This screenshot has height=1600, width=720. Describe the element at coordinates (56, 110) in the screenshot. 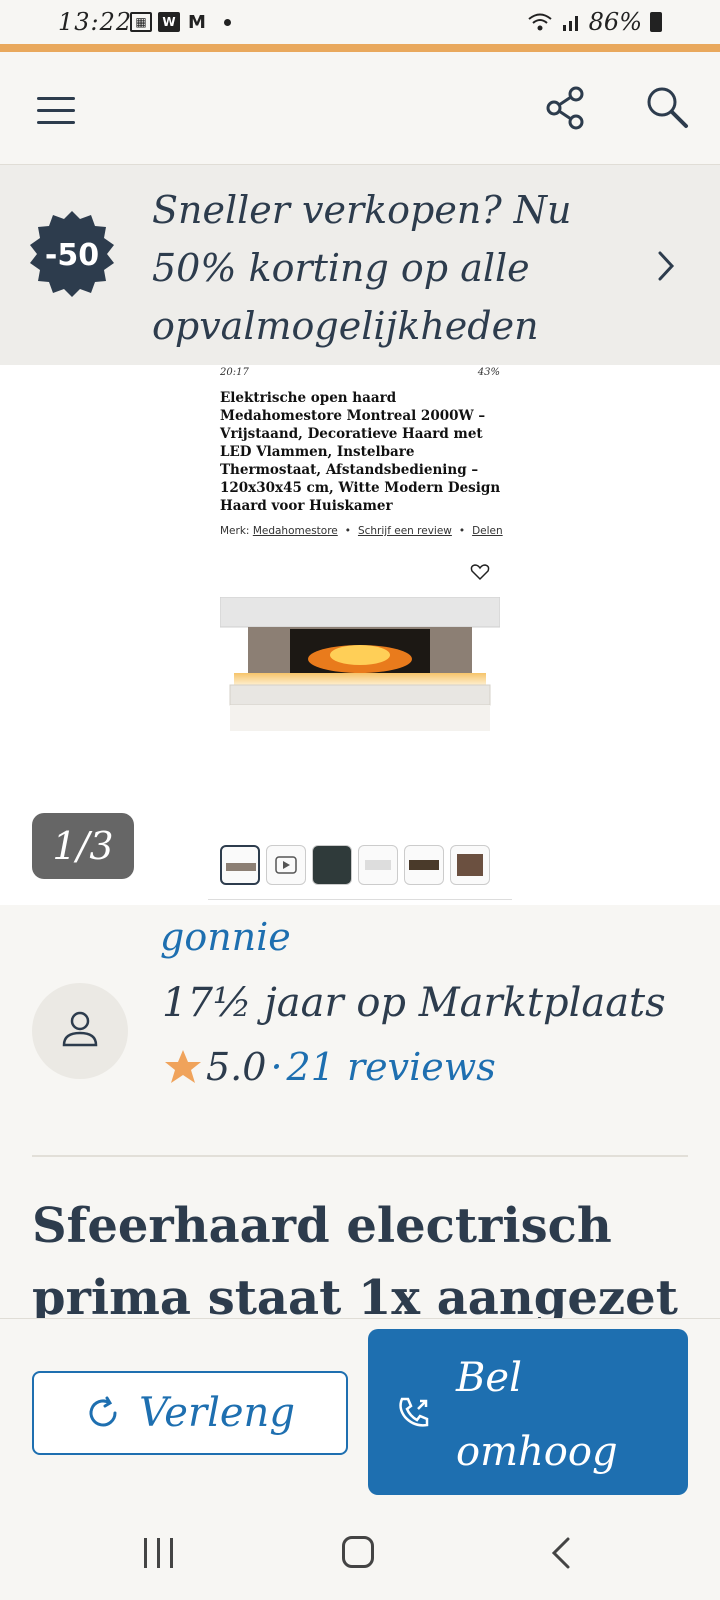

I see `hamburger-icon` at that location.